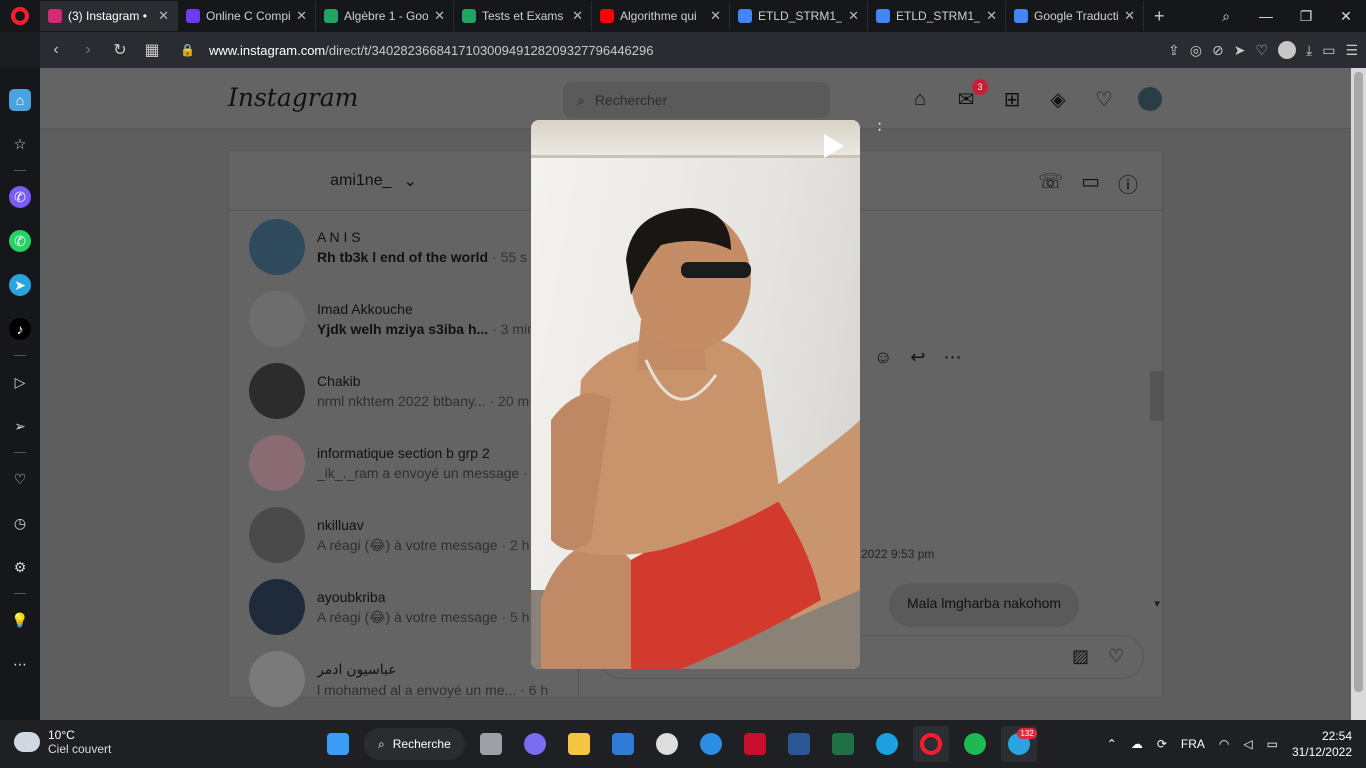 The height and width of the screenshot is (768, 1366). What do you see at coordinates (971, 95) in the screenshot?
I see `messenger-icon: ✉ 3` at bounding box center [971, 95].